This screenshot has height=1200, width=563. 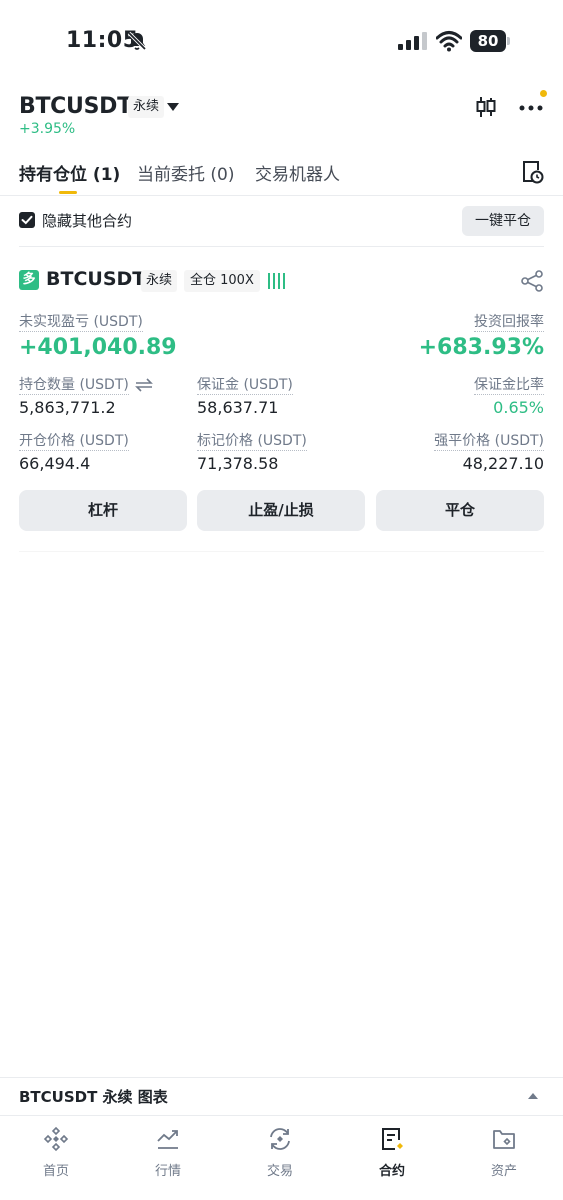 What do you see at coordinates (238, 463) in the screenshot?
I see `mark-price-value: 71,378.58` at bounding box center [238, 463].